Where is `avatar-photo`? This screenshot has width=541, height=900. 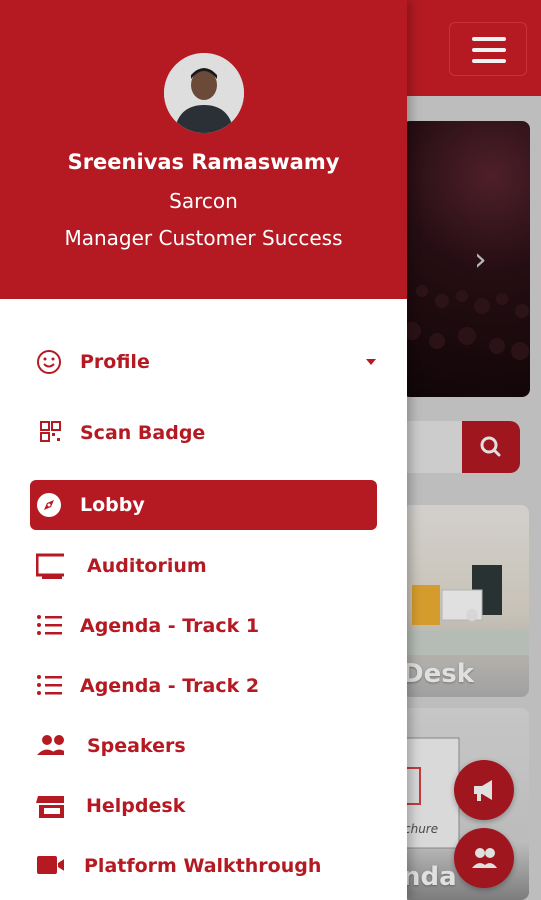 avatar-photo is located at coordinates (204, 93).